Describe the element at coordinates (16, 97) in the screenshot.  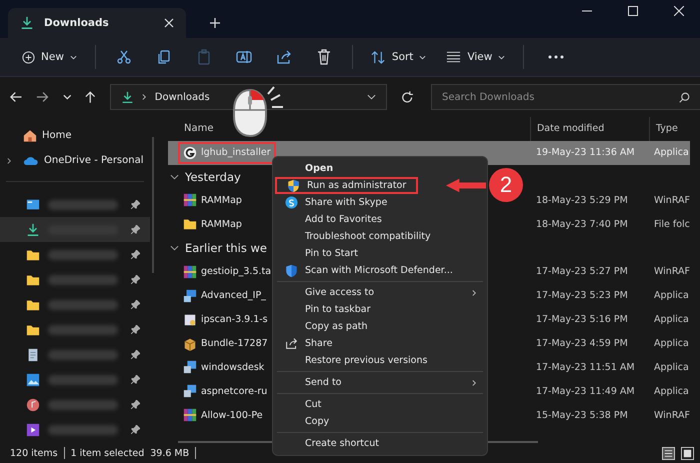
I see `back-icon` at that location.